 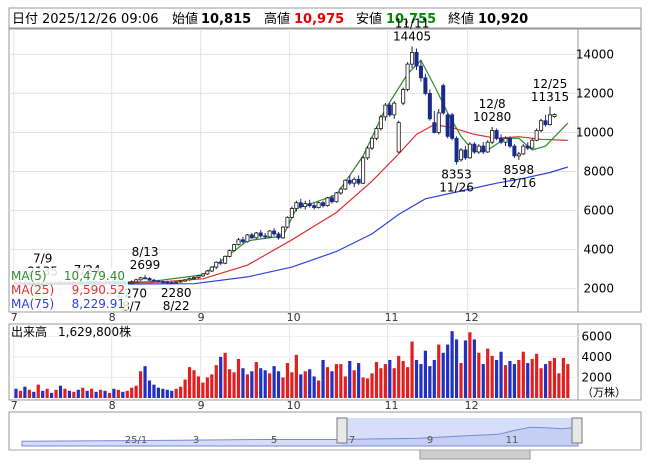 I want to click on annotation-value: 2699, so click(x=145, y=265).